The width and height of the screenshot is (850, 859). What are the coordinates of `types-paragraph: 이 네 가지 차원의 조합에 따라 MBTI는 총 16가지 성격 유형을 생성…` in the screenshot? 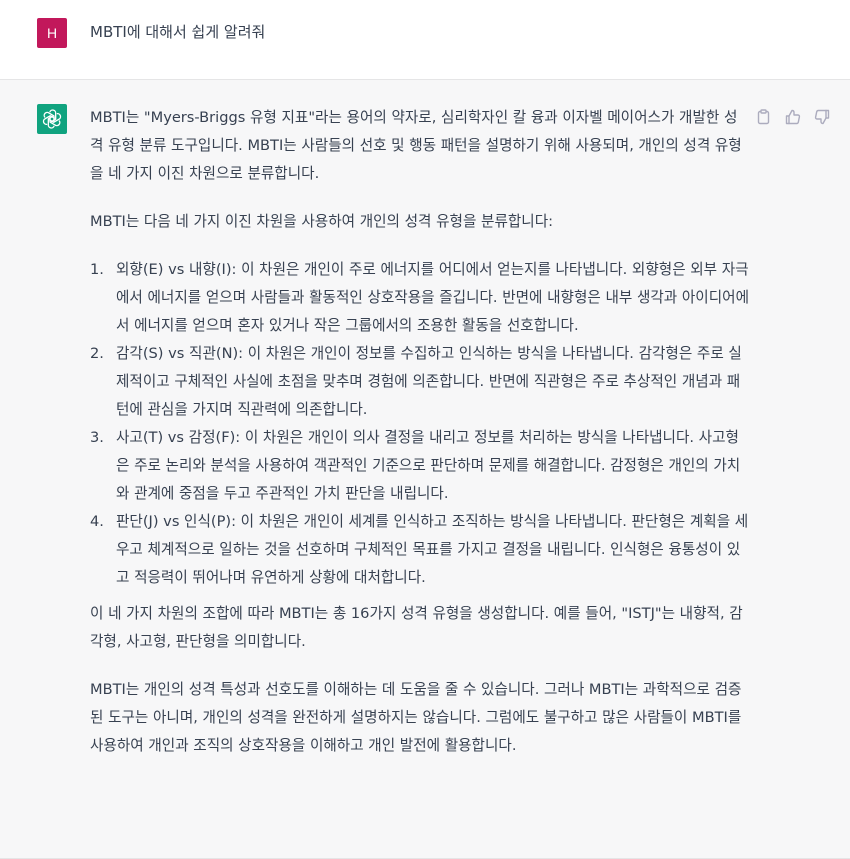 It's located at (416, 627).